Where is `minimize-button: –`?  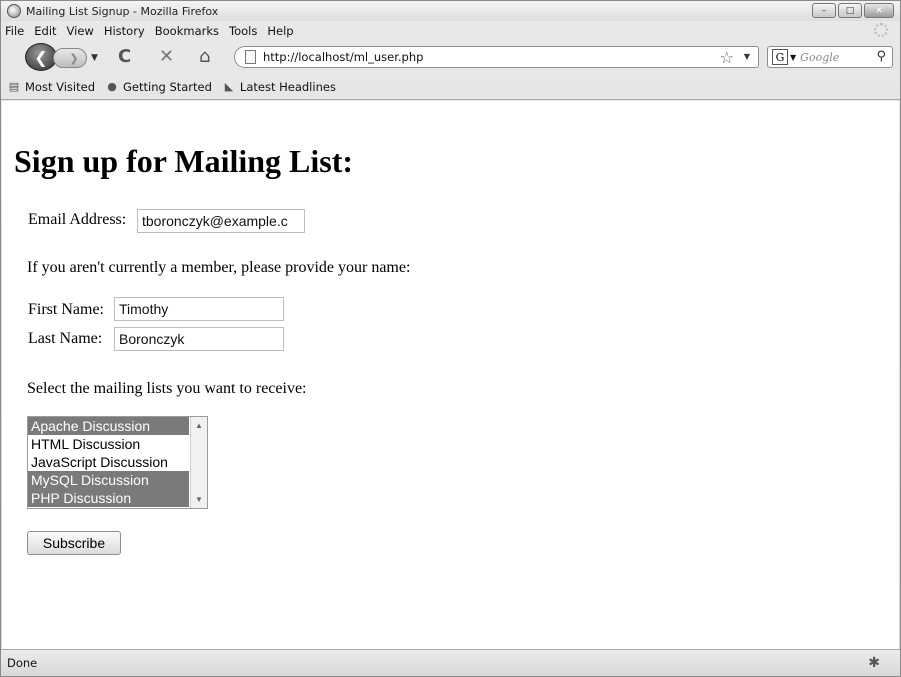
minimize-button: – is located at coordinates (824, 10).